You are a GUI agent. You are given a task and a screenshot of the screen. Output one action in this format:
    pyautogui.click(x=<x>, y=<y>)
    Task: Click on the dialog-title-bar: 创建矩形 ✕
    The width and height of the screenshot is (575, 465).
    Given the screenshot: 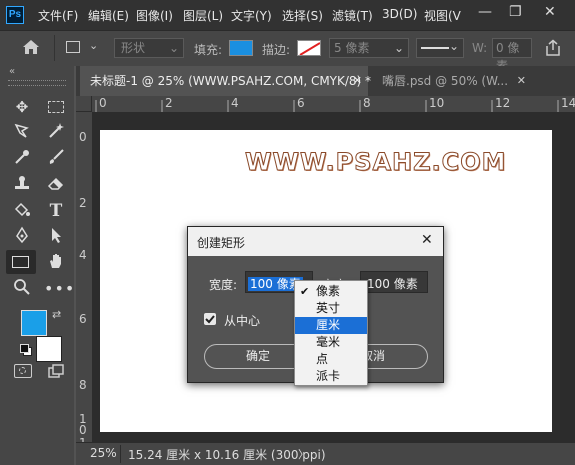 What is the action you would take?
    pyautogui.click(x=315, y=241)
    